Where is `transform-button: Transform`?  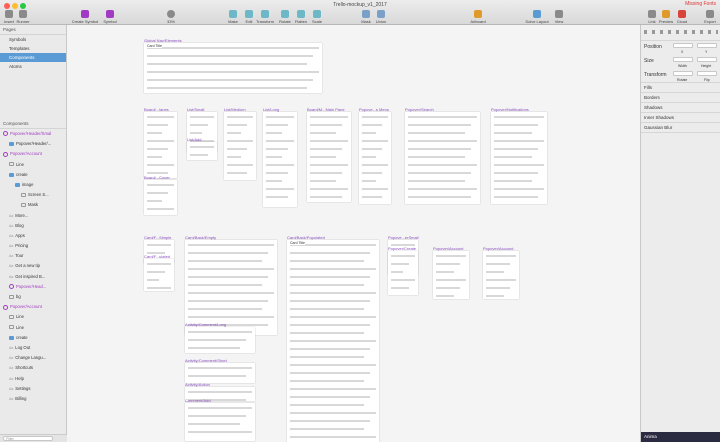 transform-button: Transform is located at coordinates (265, 17).